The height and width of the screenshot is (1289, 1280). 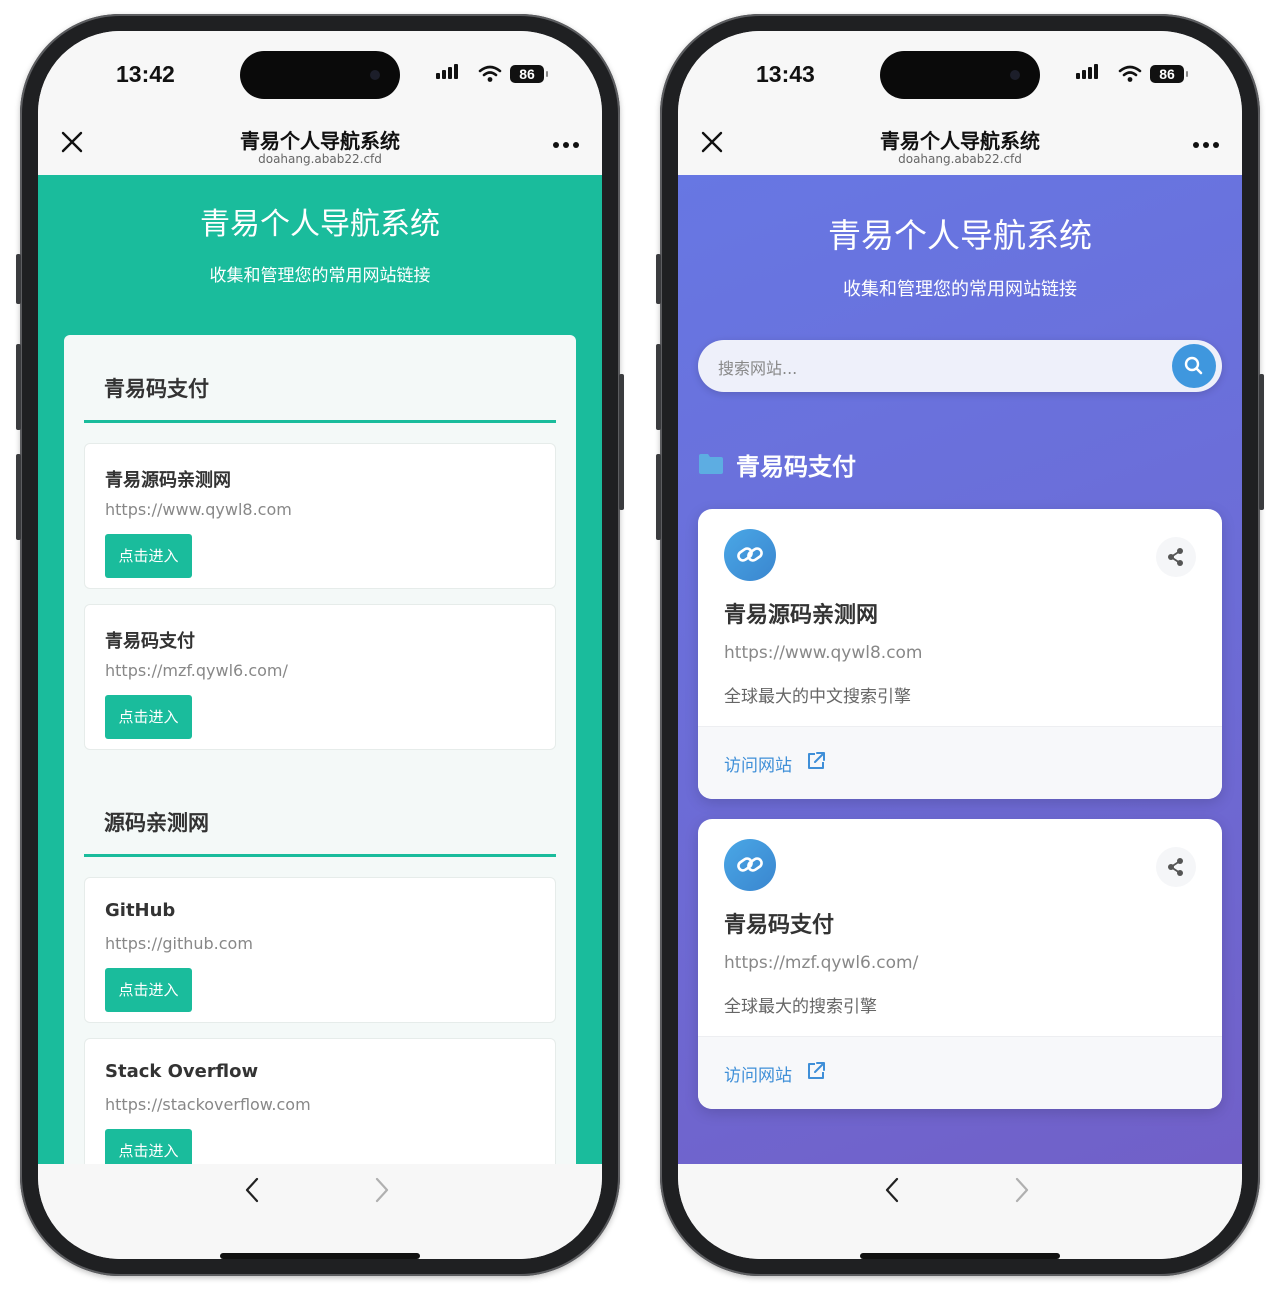 I want to click on site-url: https://stackoverflow.com, so click(x=208, y=1104).